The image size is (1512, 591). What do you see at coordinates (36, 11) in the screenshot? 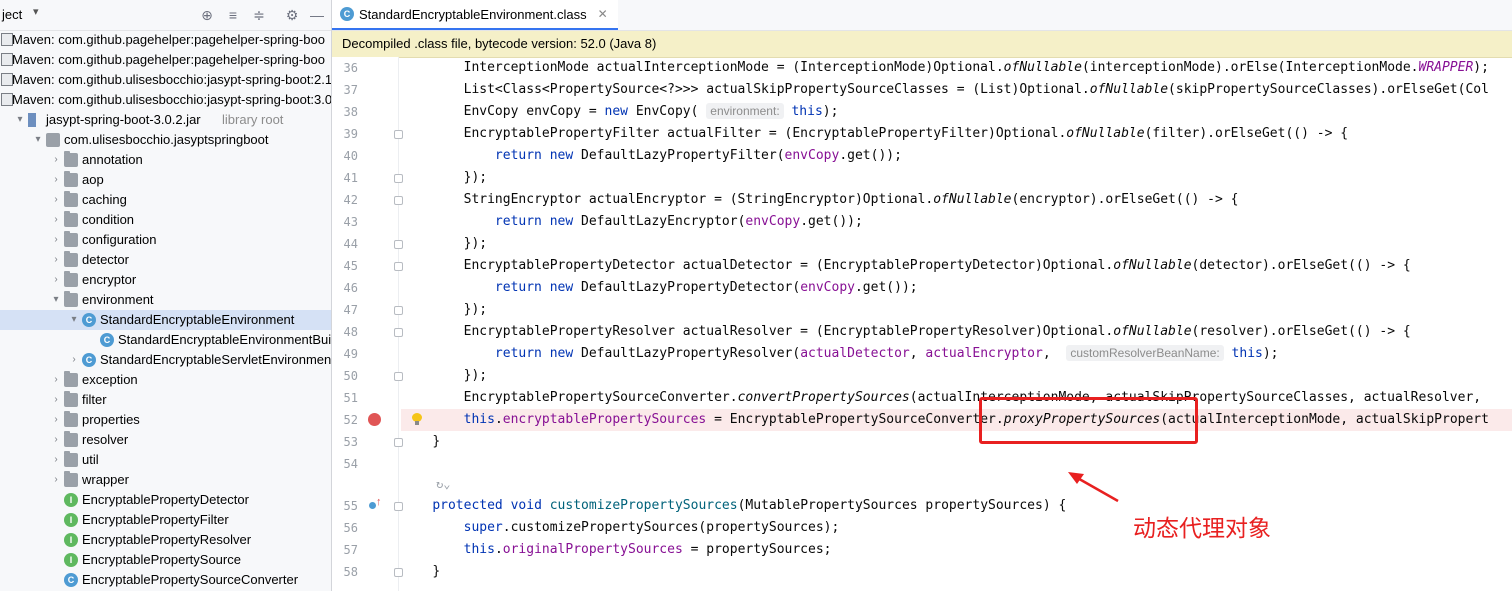
I see `project-view-dropdown-icon: ▾` at bounding box center [36, 11].